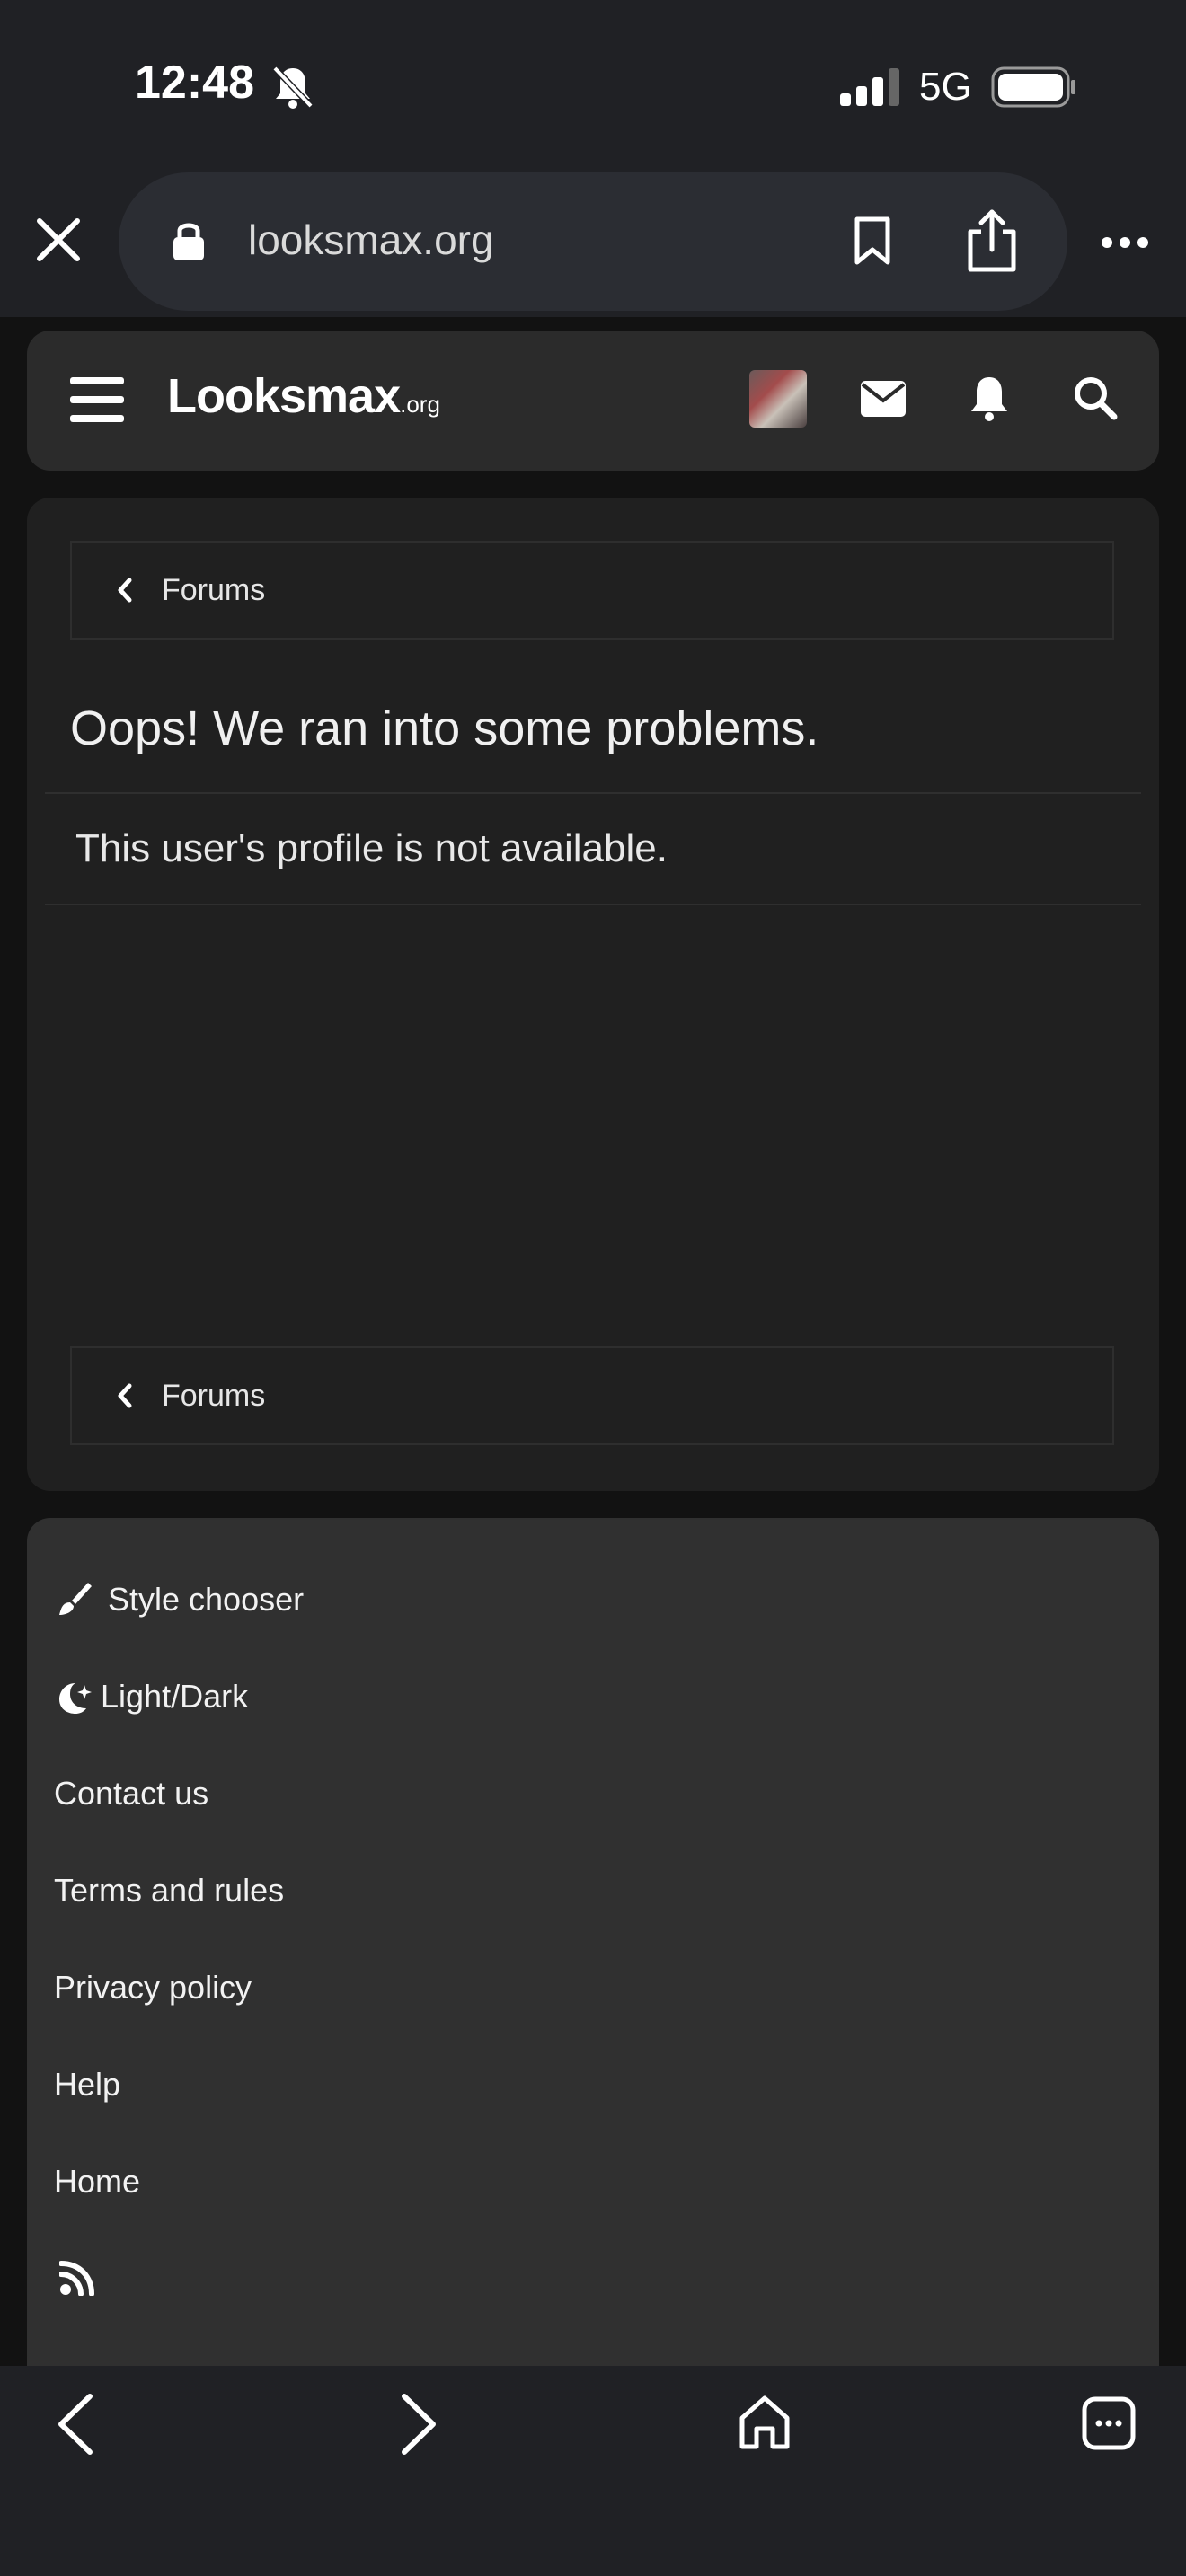 This screenshot has width=1186, height=2576. Describe the element at coordinates (293, 87) in the screenshot. I see `bell-off-icon` at that location.